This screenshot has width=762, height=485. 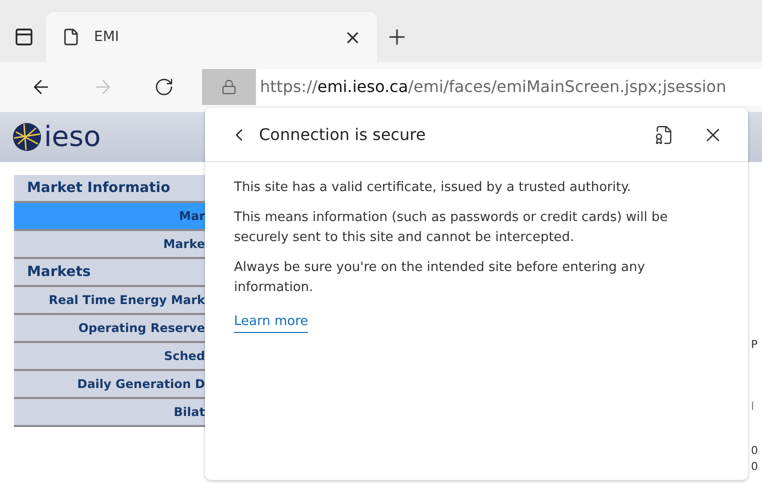 I want to click on lock-icon, so click(x=229, y=87).